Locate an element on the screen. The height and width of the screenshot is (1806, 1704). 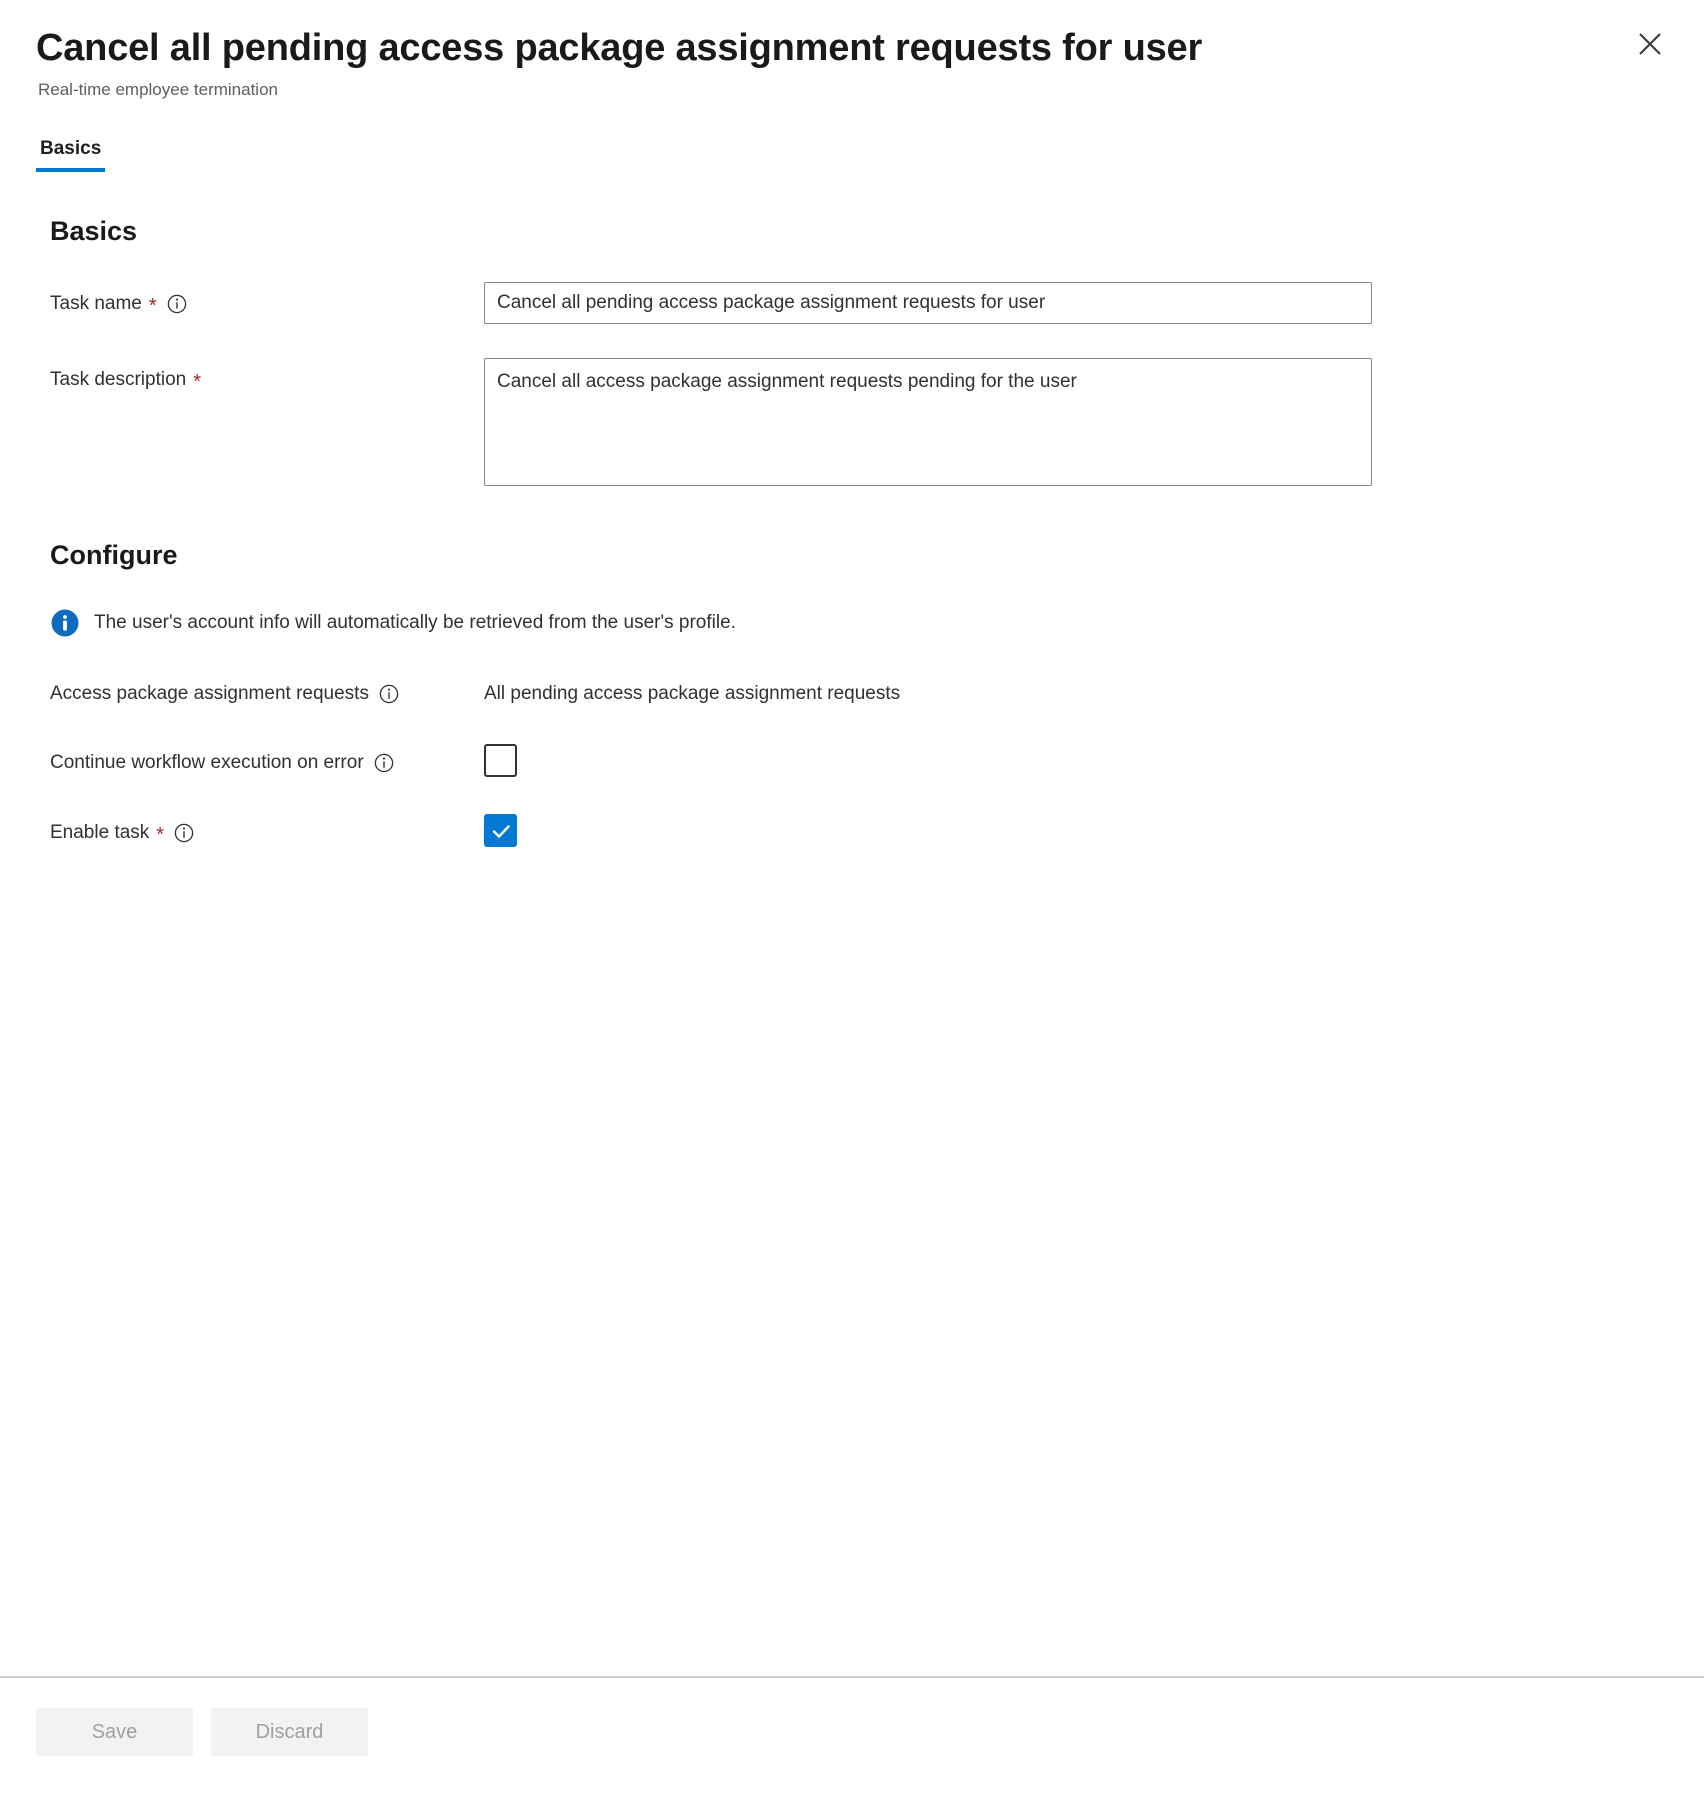
checkmark-icon is located at coordinates (501, 831).